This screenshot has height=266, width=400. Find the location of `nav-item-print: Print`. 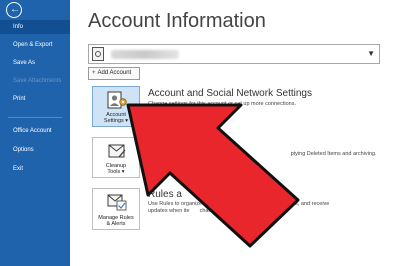

nav-item-print: Print is located at coordinates (35, 99).